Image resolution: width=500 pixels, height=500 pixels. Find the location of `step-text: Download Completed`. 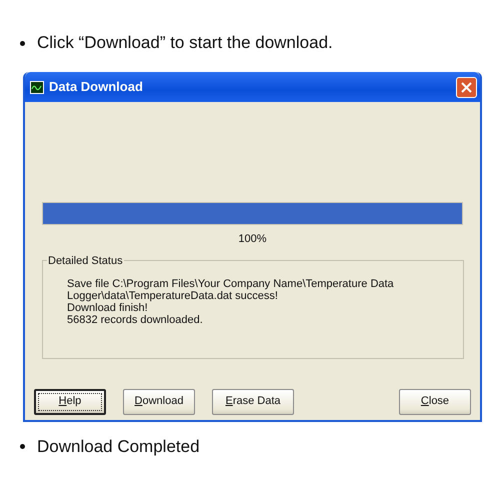

step-text: Download Completed is located at coordinates (118, 447).